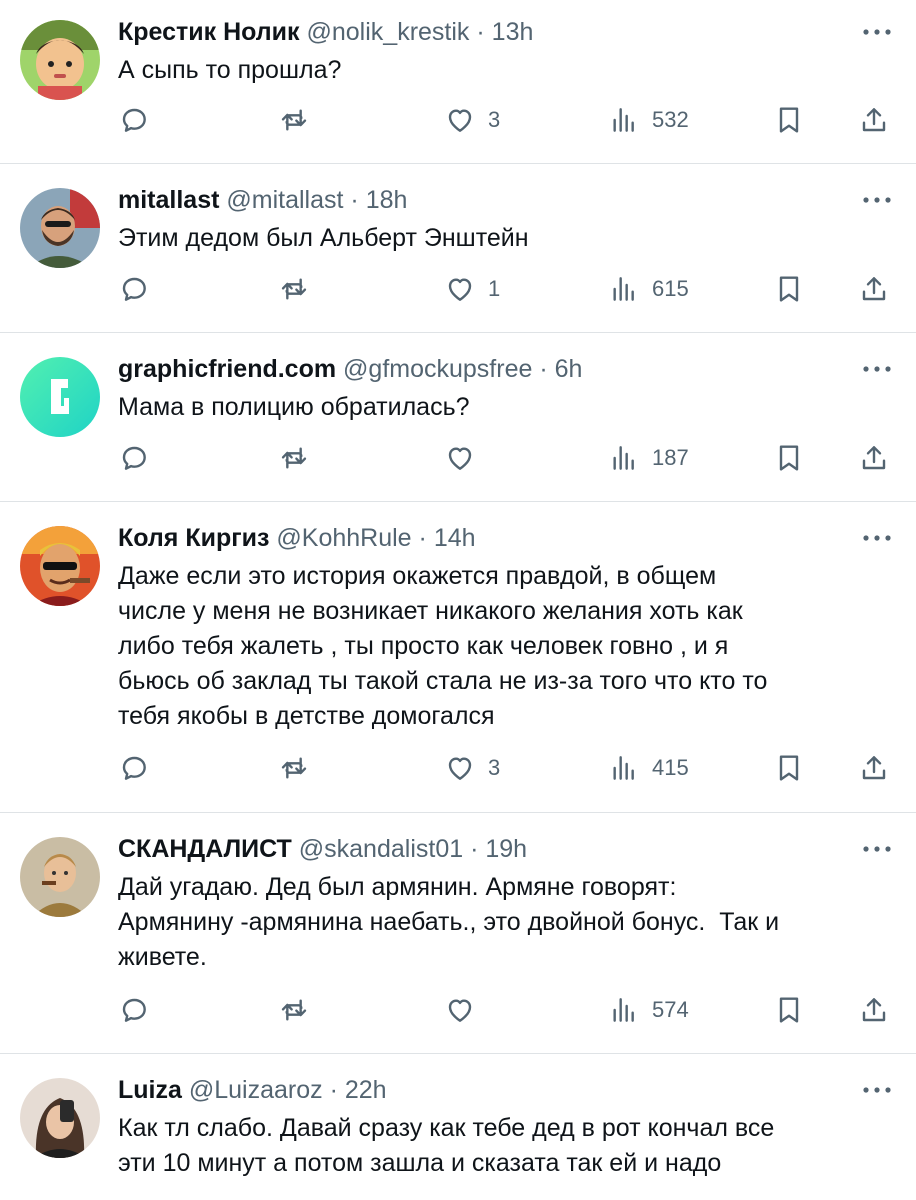 The width and height of the screenshot is (916, 1200). What do you see at coordinates (162, 957) in the screenshot?
I see `tweet-text-line: живете.` at bounding box center [162, 957].